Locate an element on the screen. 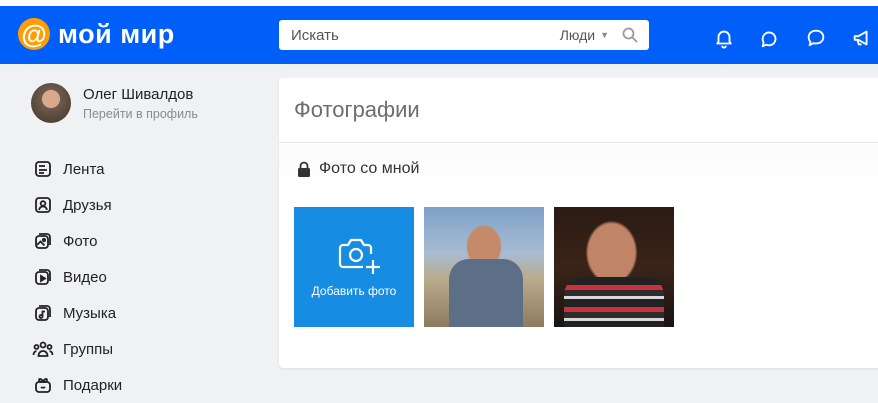 The image size is (878, 403). sidebar-item-feed: Лента is located at coordinates (77, 169).